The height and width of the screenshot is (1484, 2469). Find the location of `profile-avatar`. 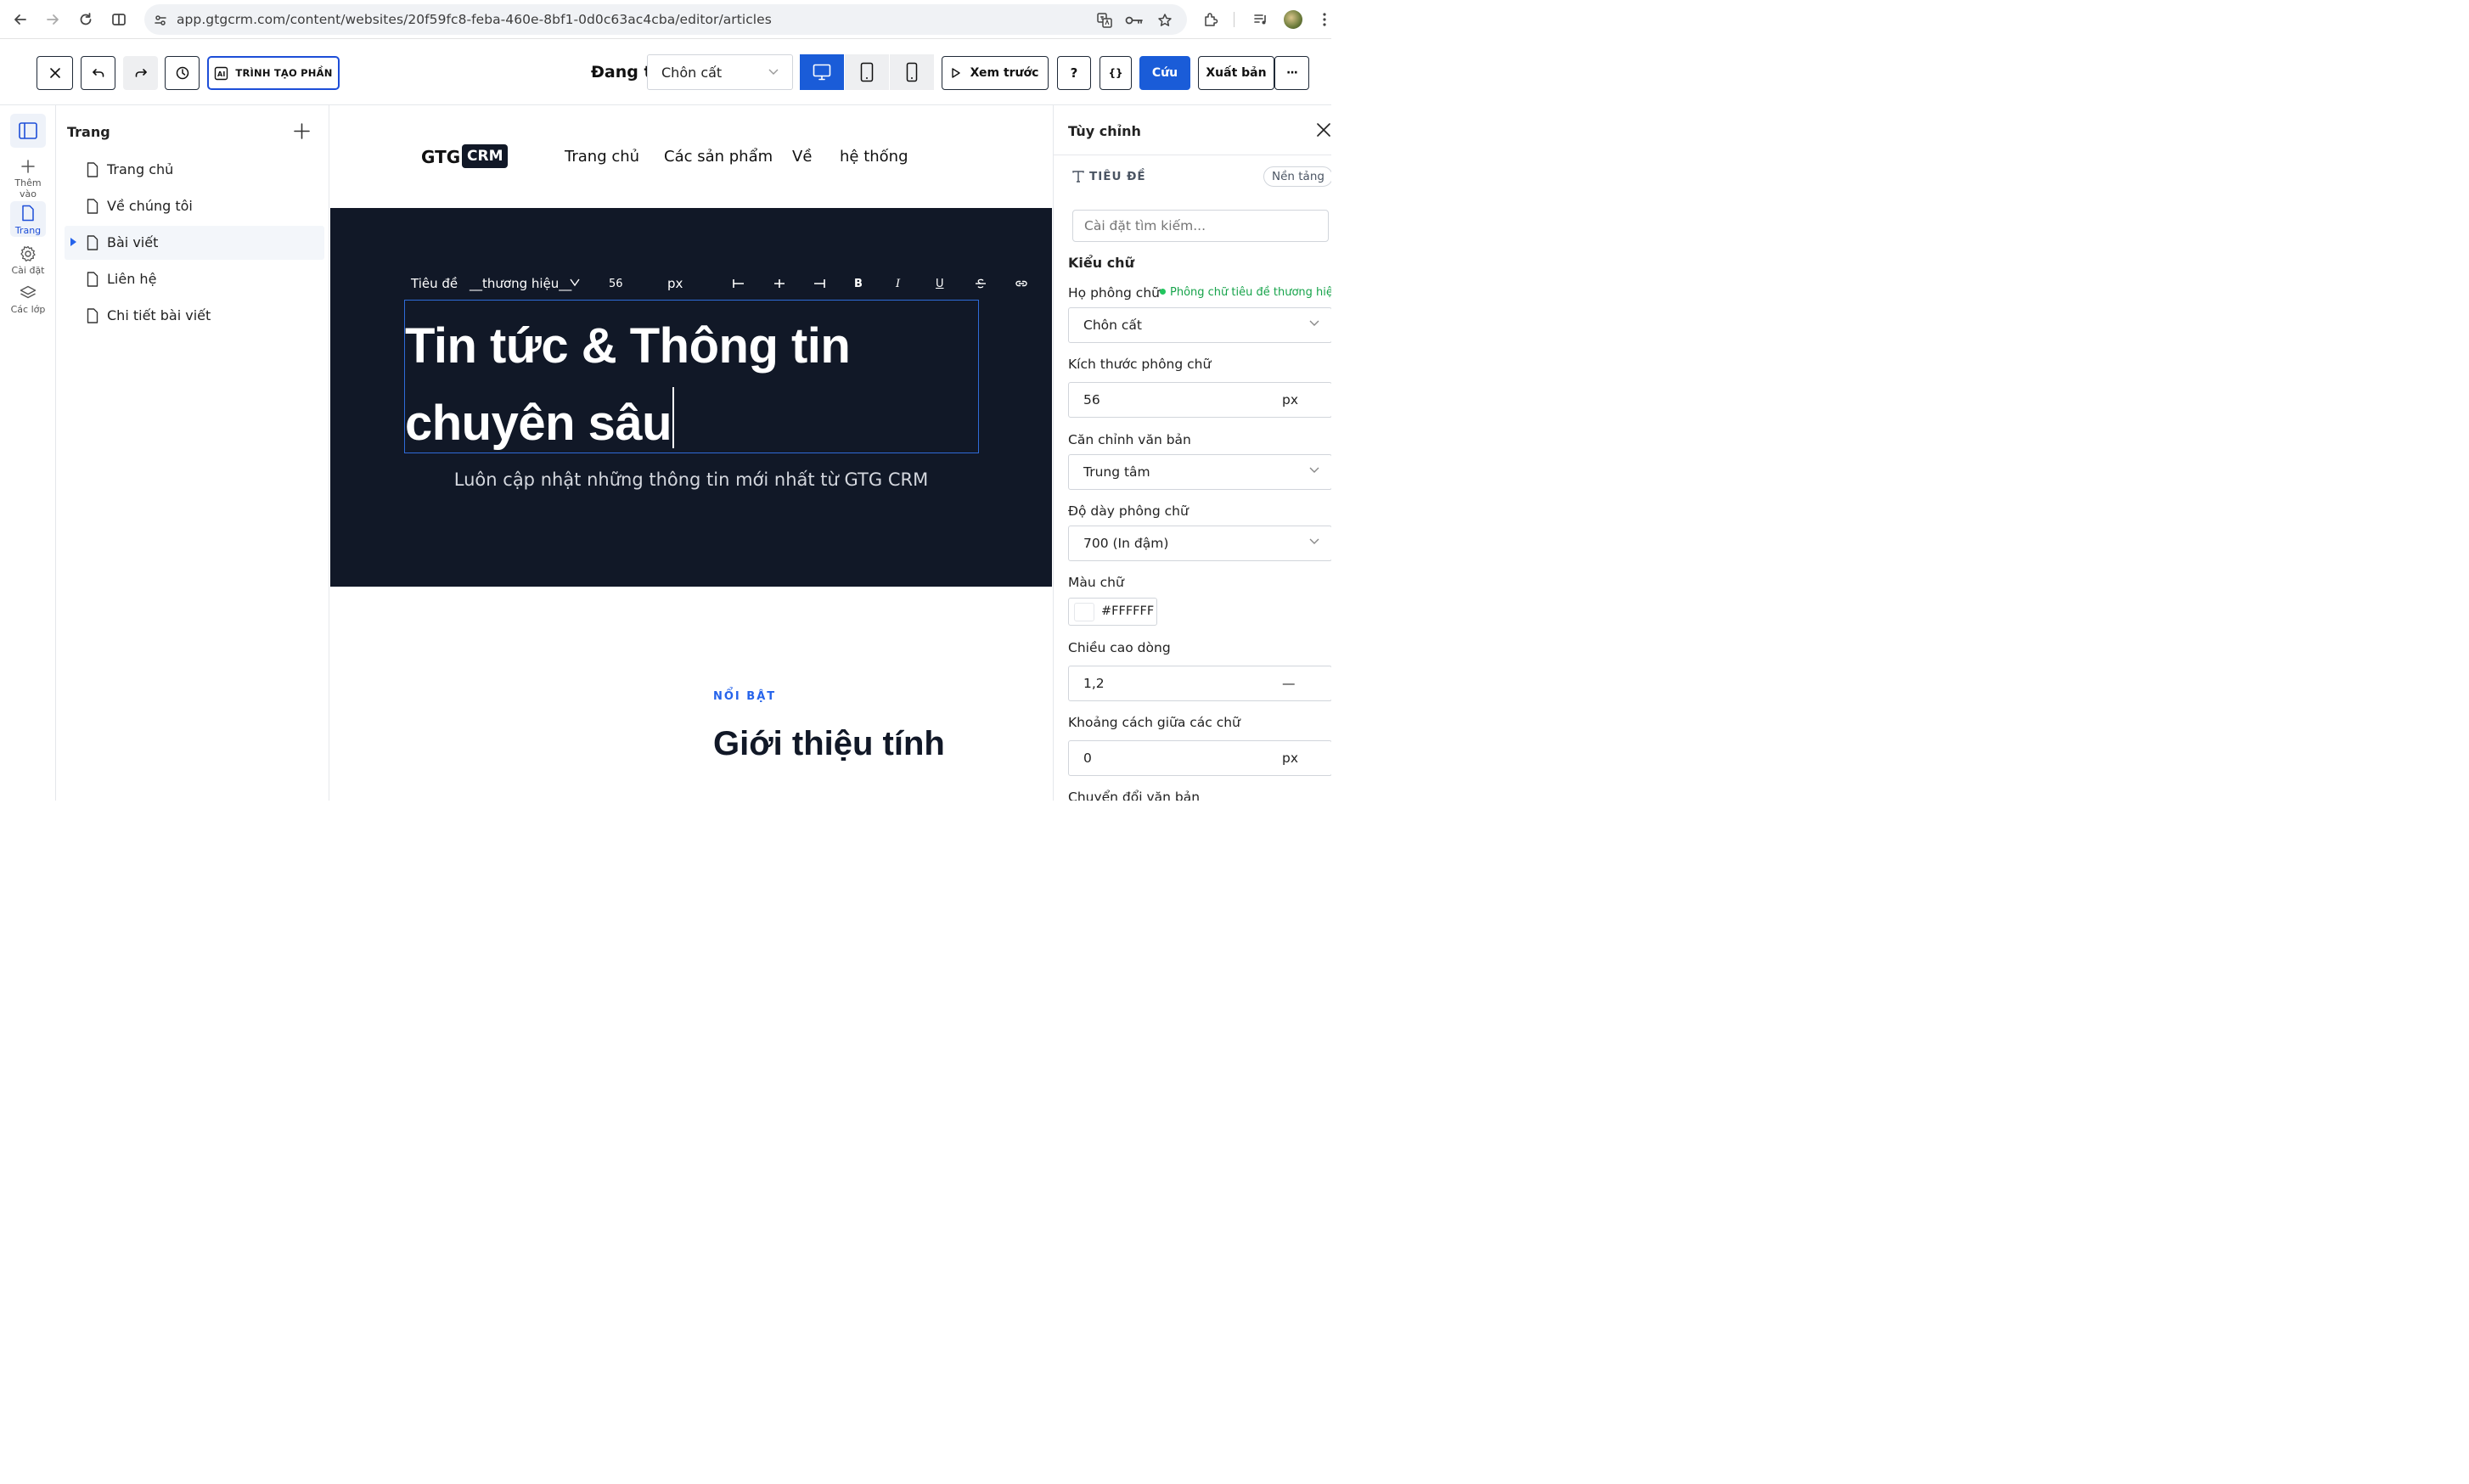

profile-avatar is located at coordinates (1293, 19).